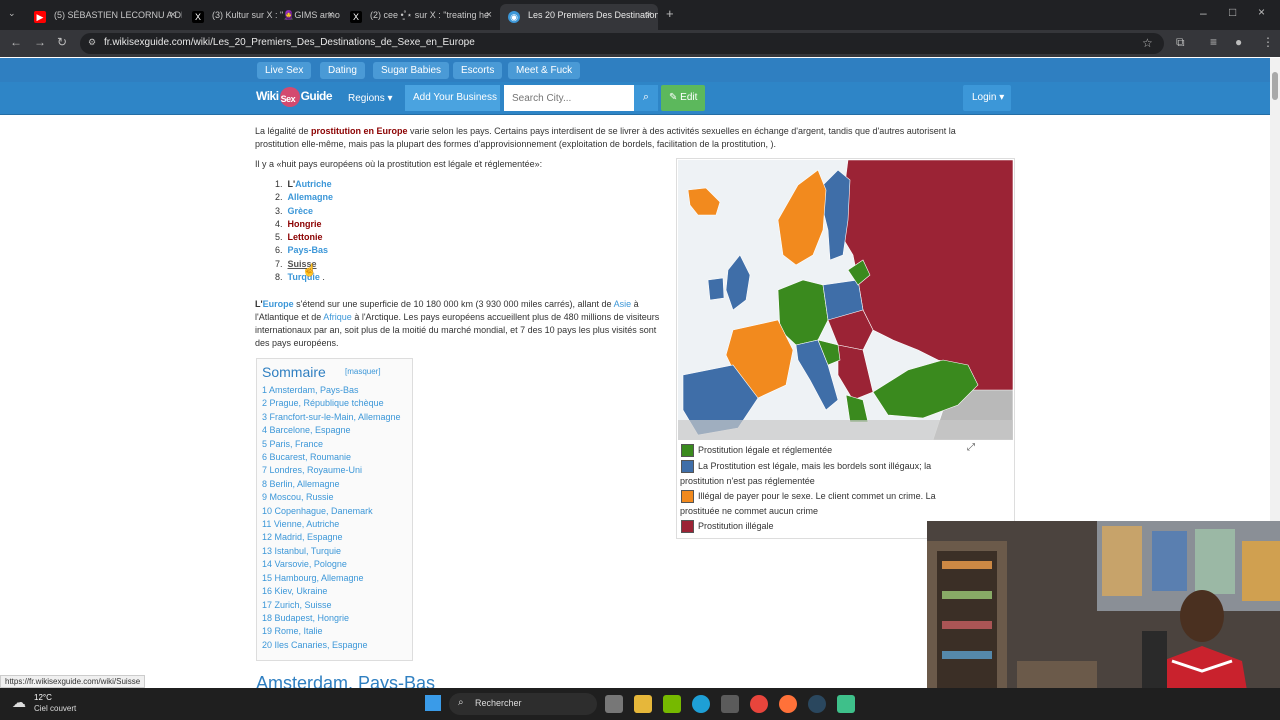 Image resolution: width=1280 pixels, height=720 pixels. What do you see at coordinates (331, 605) in the screenshot?
I see `toc-item: 17 Zurich, Suisse` at bounding box center [331, 605].